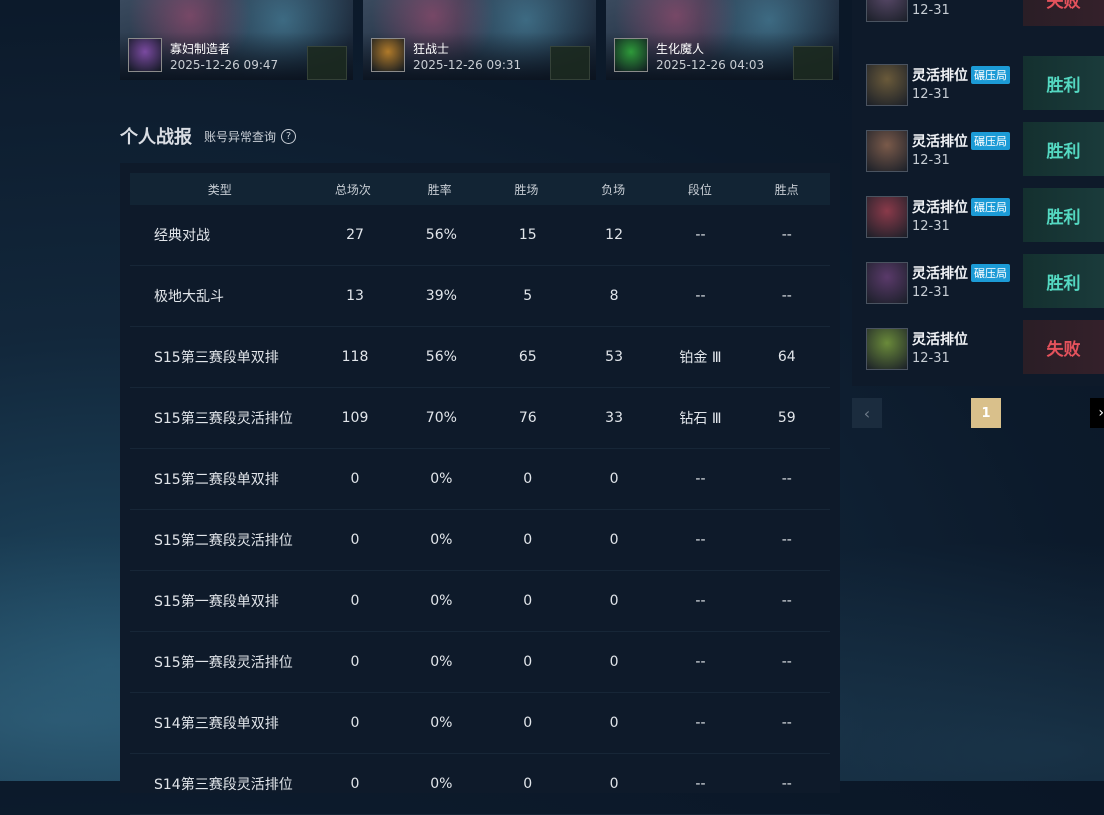 The width and height of the screenshot is (1104, 815). What do you see at coordinates (480, 479) in the screenshot?
I see `table-row: S15第二赛段单双排 0 0% 0 0 -- --` at bounding box center [480, 479].